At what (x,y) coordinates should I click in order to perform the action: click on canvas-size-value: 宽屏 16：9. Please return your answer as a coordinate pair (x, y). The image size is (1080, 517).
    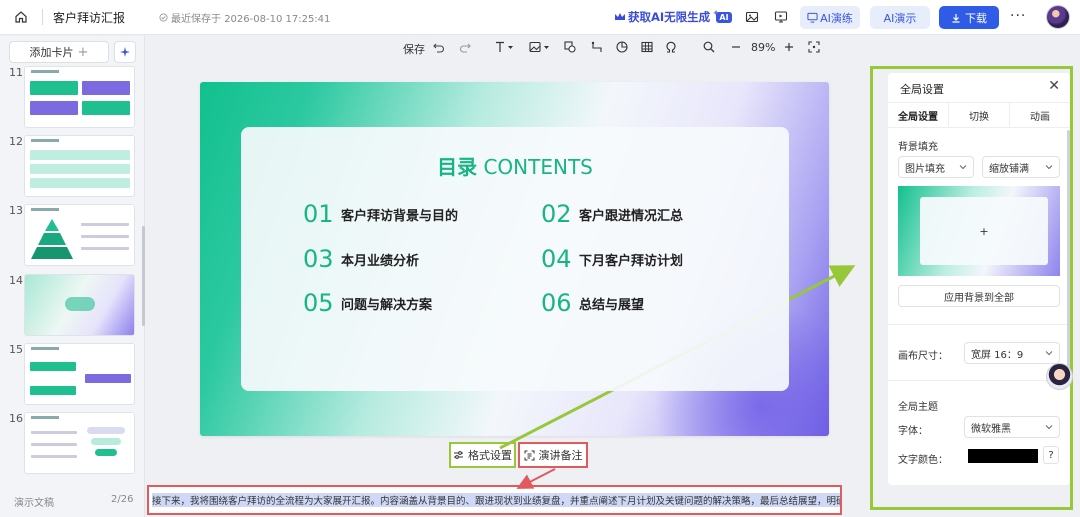
    Looking at the image, I should click on (997, 355).